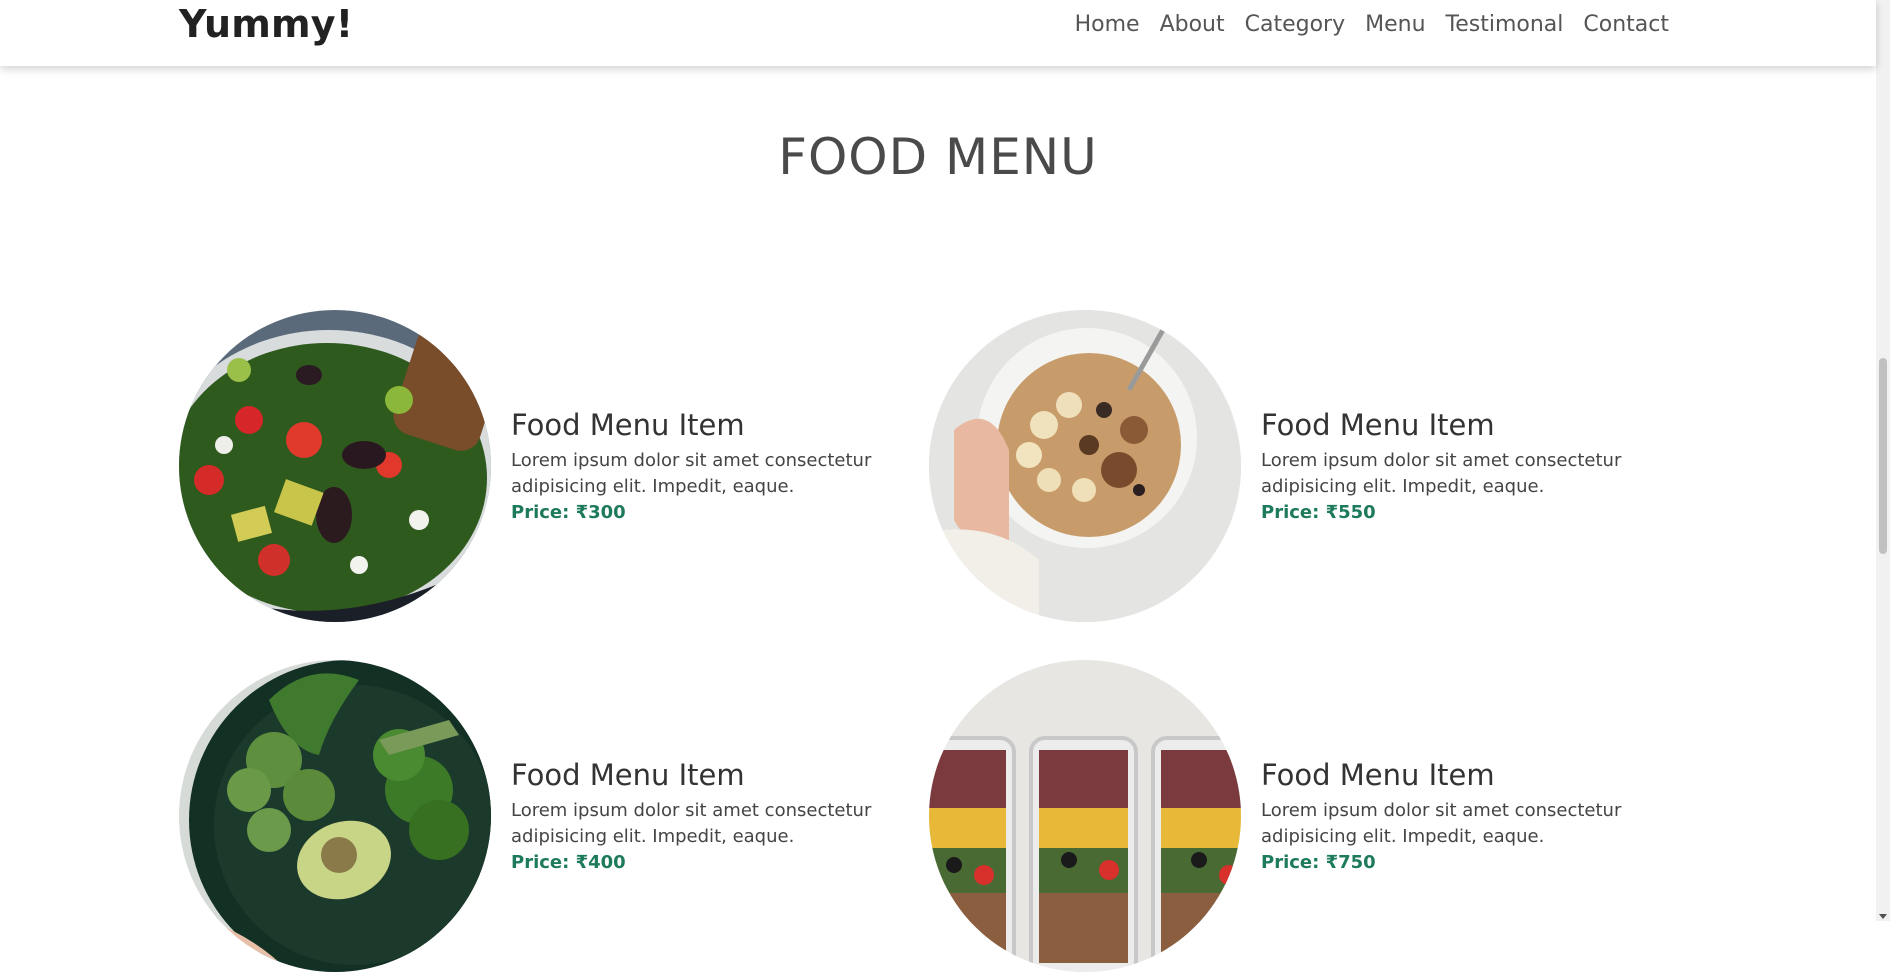 The image size is (1890, 972). Describe the element at coordinates (1883, 456) in the screenshot. I see `scrollbar-thumb` at that location.